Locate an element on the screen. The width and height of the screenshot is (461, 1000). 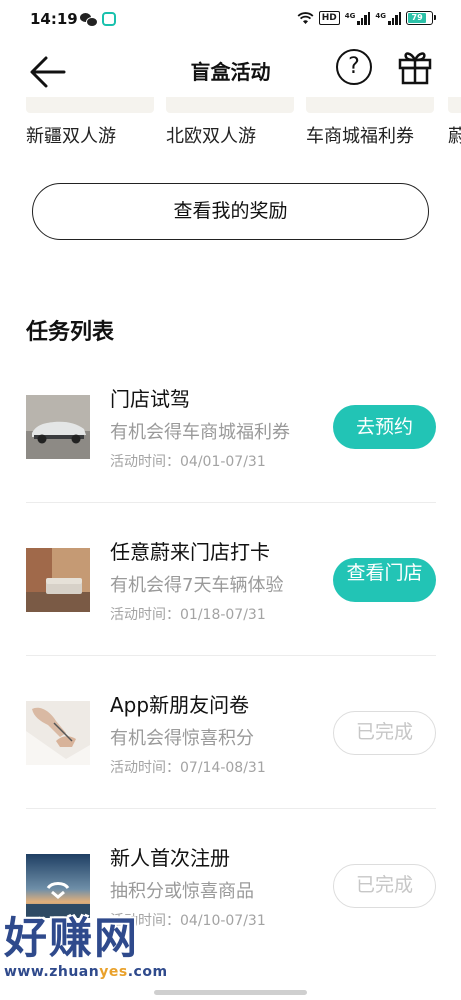
reward-label: 车商城福利券 is located at coordinates (360, 136).